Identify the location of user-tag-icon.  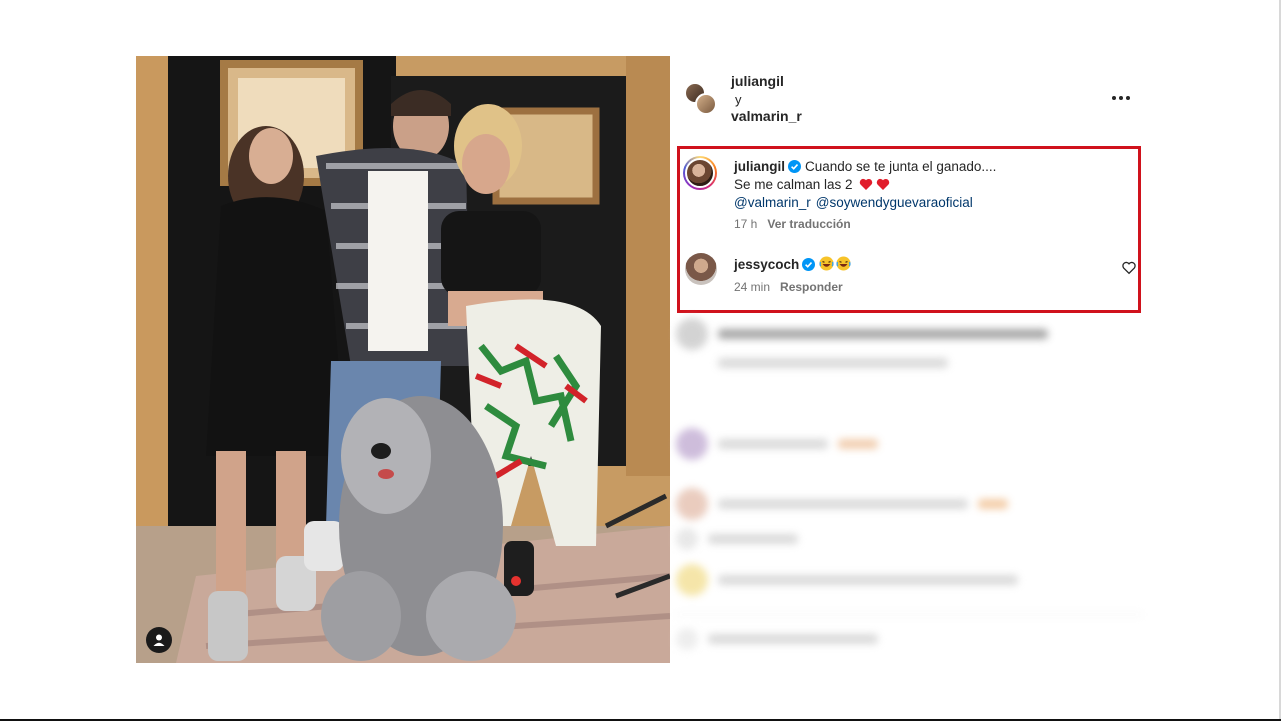
(159, 640).